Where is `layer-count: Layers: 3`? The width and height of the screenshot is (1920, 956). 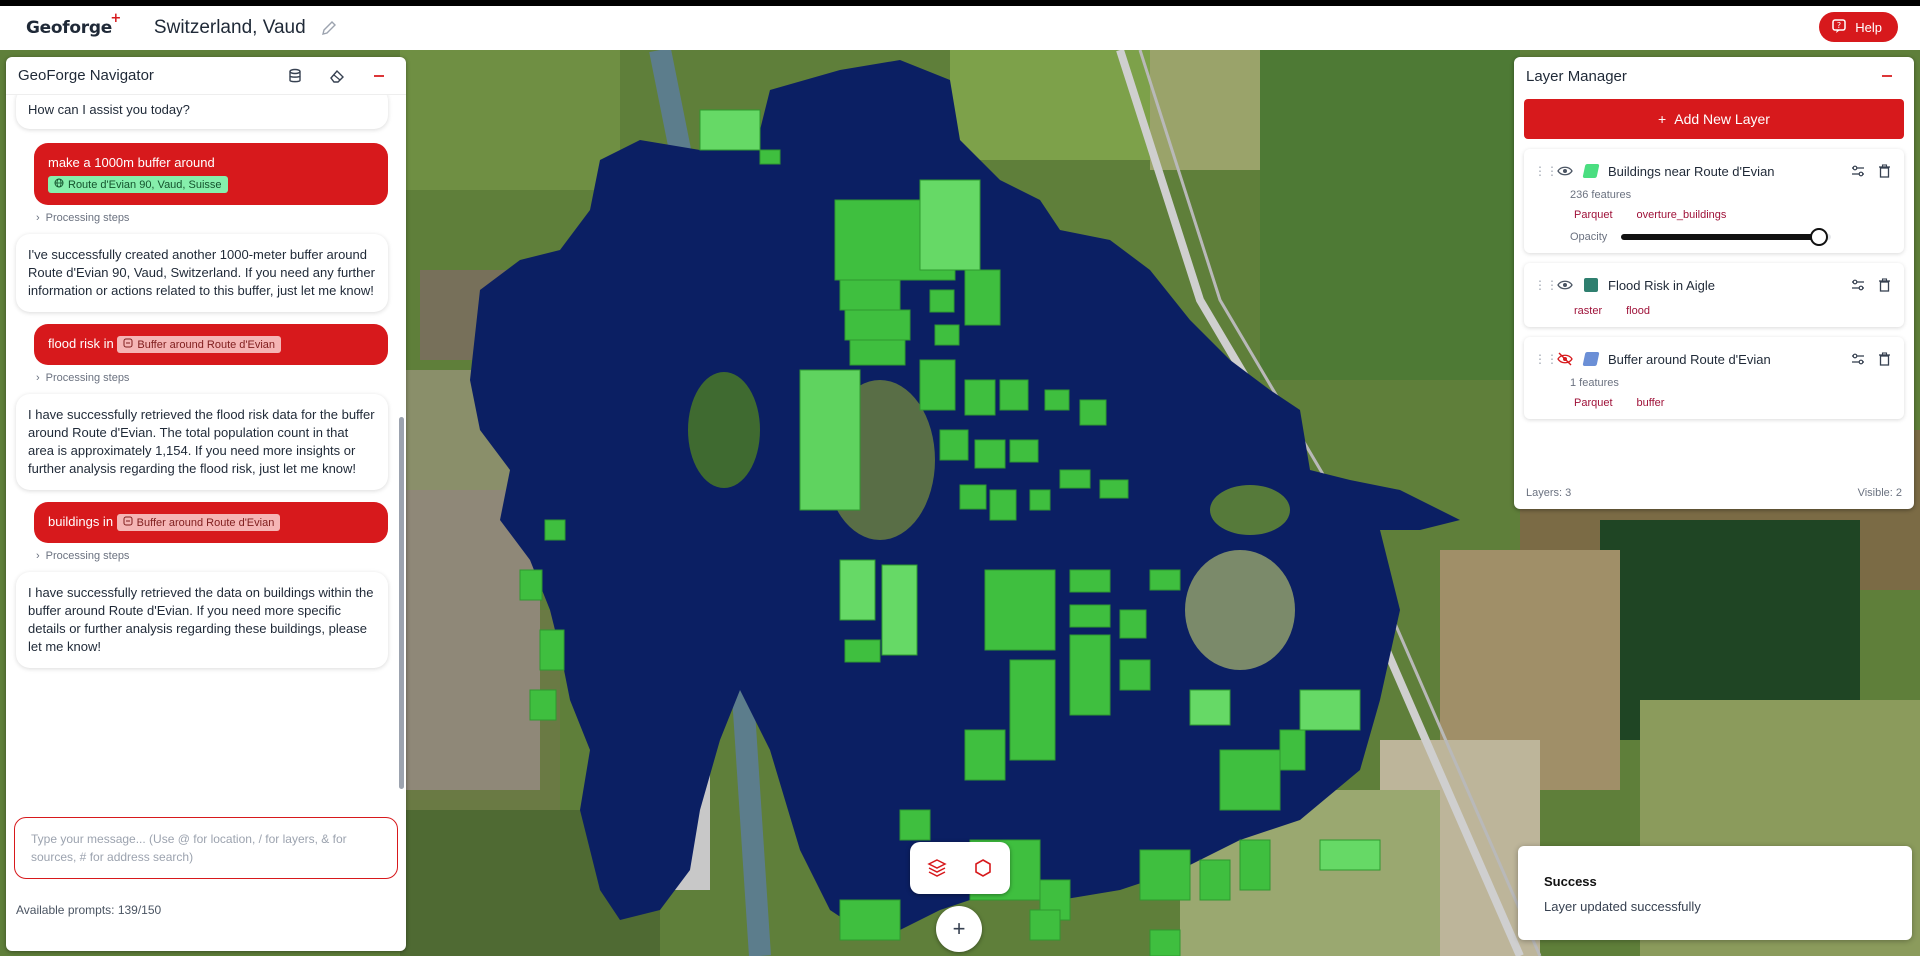
layer-count: Layers: 3 is located at coordinates (1549, 493).